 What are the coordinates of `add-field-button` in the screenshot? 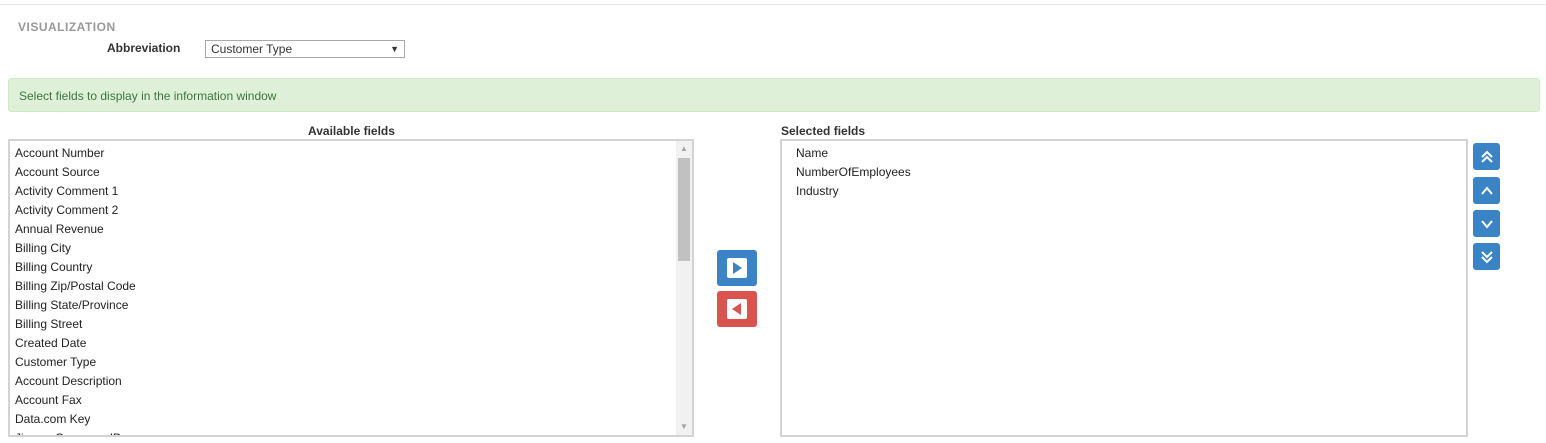 It's located at (737, 268).